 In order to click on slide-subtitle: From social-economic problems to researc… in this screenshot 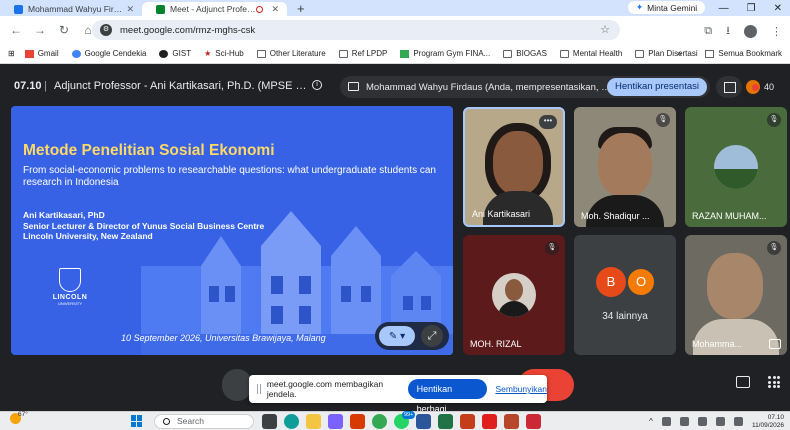, I will do `click(229, 176)`.